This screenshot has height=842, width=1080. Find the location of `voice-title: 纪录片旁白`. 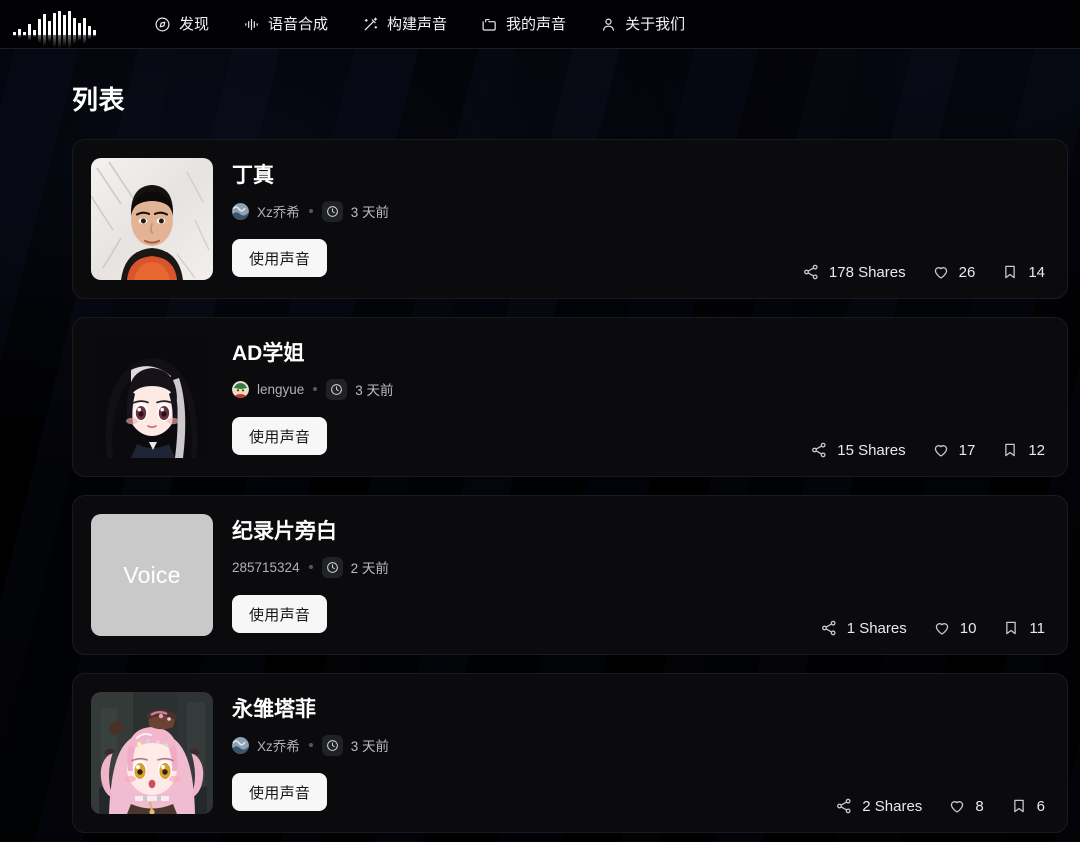

voice-title: 纪录片旁白 is located at coordinates (284, 531).